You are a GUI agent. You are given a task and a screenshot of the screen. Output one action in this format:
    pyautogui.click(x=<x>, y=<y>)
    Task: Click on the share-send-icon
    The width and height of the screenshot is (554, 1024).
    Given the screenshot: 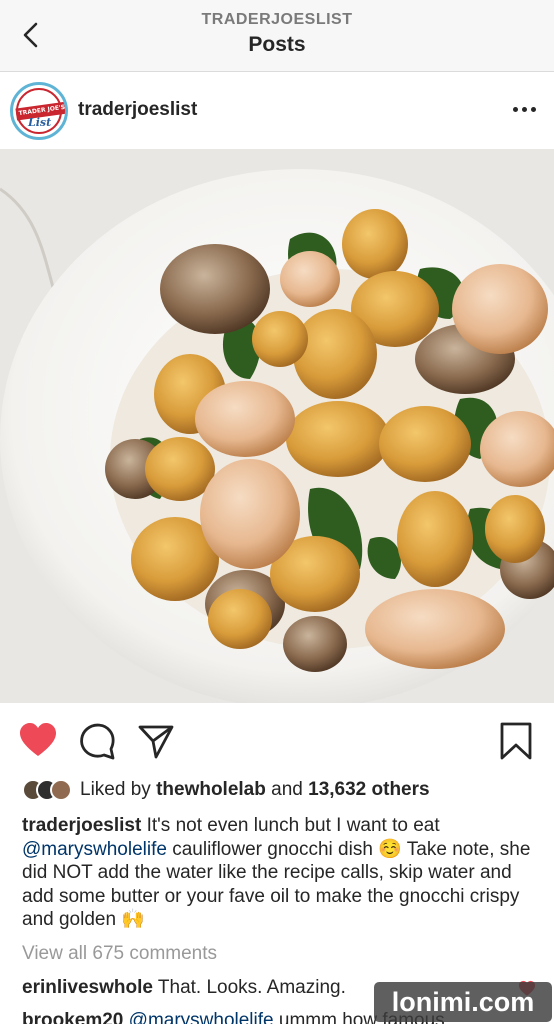 What is the action you would take?
    pyautogui.click(x=156, y=741)
    